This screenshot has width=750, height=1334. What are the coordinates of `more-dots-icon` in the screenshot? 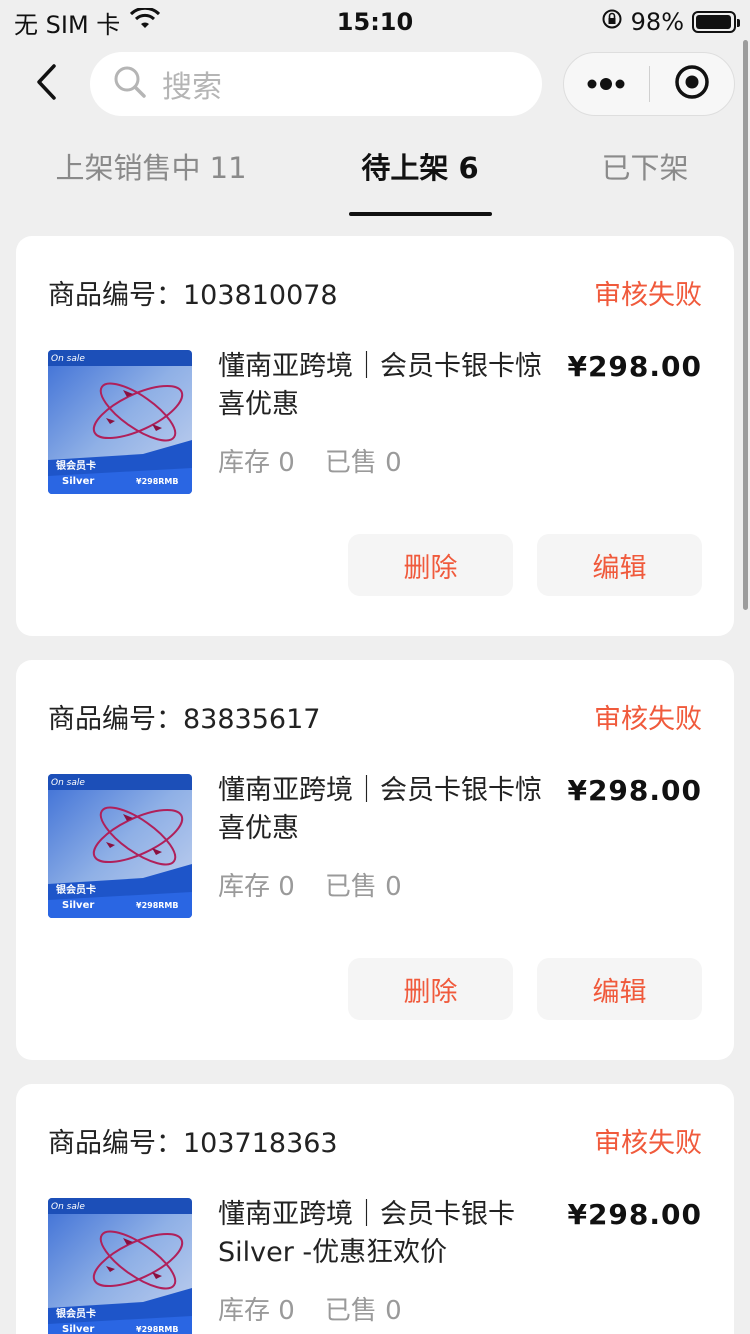 It's located at (606, 84).